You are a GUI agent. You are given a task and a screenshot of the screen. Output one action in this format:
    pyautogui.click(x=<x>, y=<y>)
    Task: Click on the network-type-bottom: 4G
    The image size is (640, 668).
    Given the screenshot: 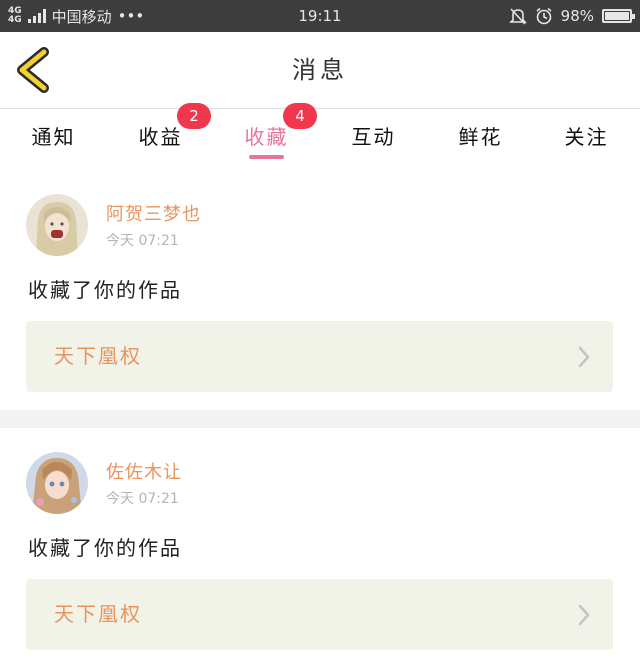 What is the action you would take?
    pyautogui.click(x=15, y=20)
    